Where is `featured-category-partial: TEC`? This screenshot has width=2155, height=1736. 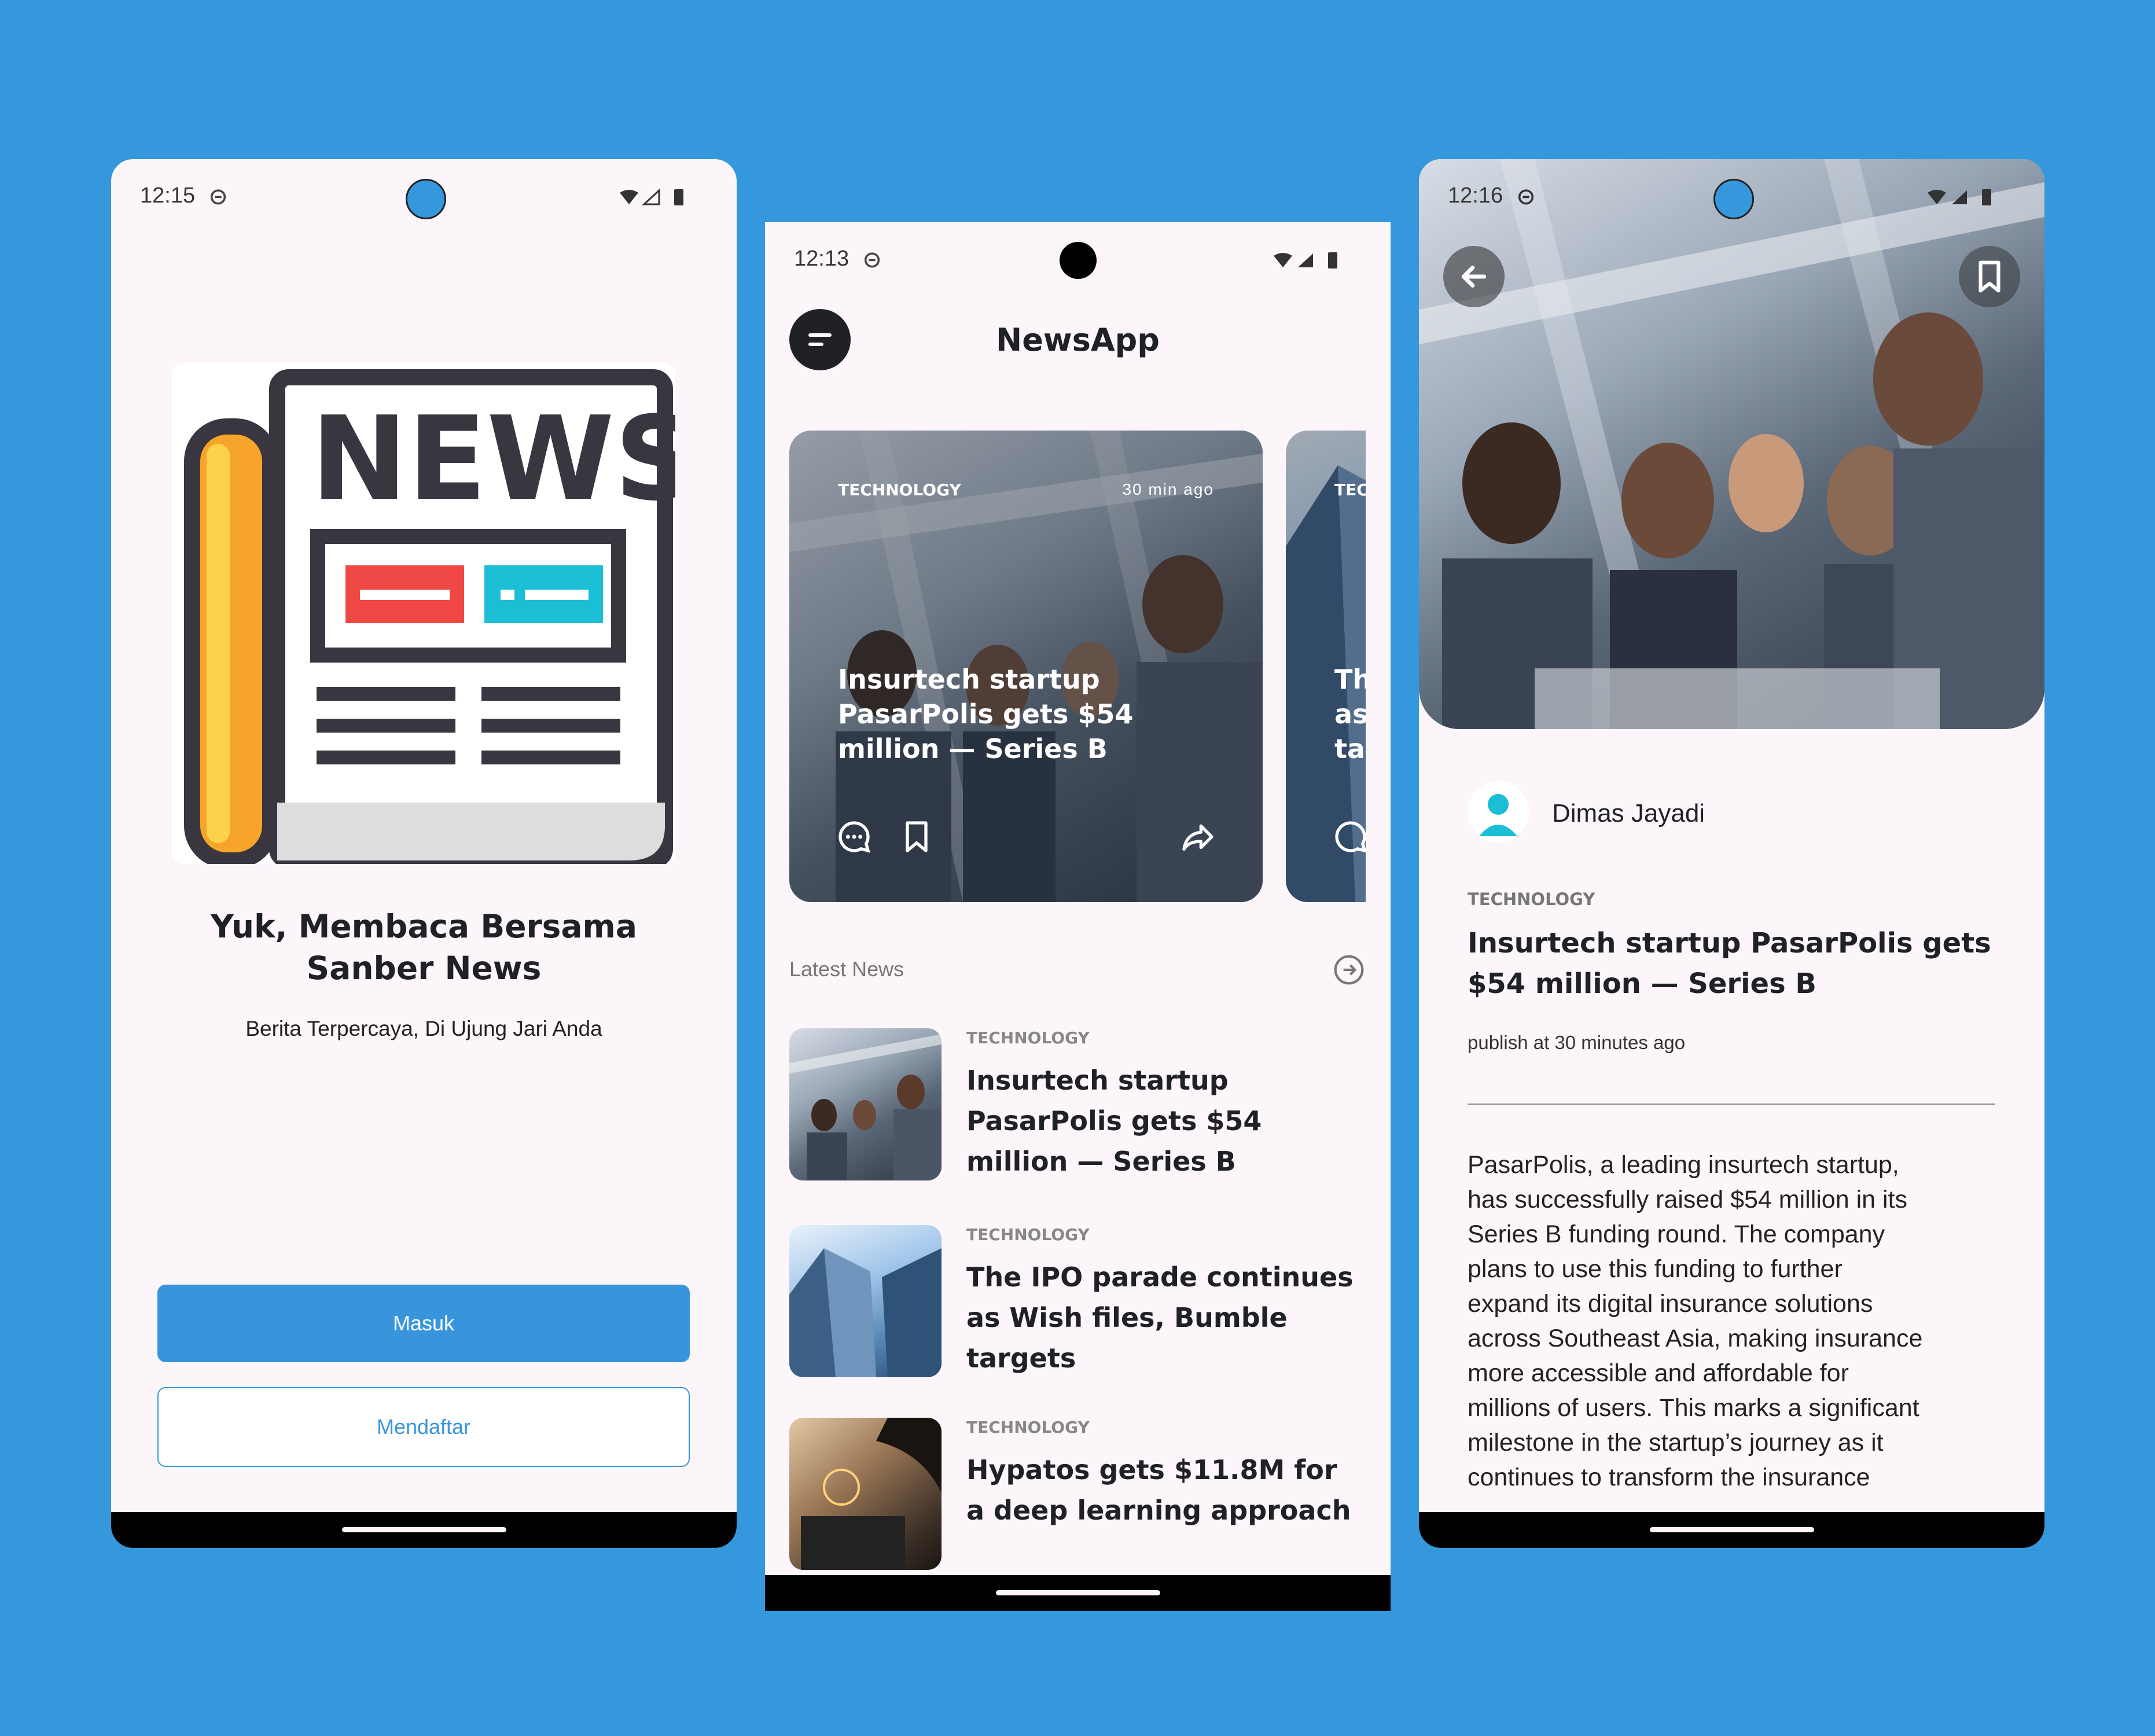
featured-category-partial: TEC is located at coordinates (1350, 489).